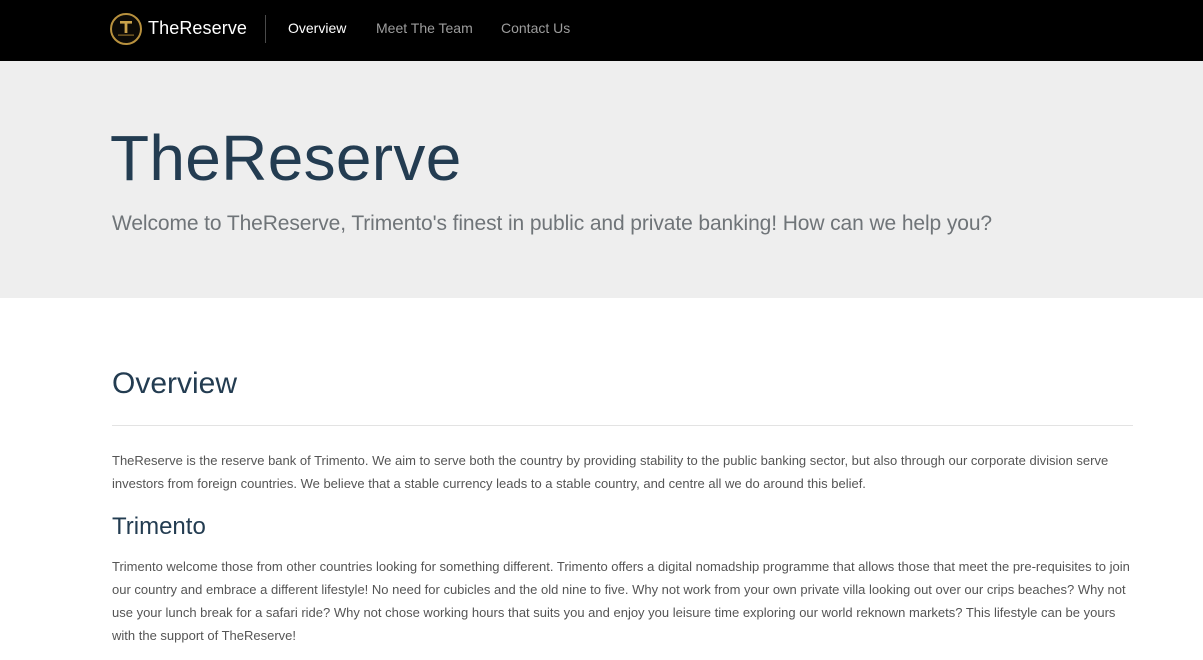  What do you see at coordinates (159, 526) in the screenshot?
I see `trimento-heading: Trimento` at bounding box center [159, 526].